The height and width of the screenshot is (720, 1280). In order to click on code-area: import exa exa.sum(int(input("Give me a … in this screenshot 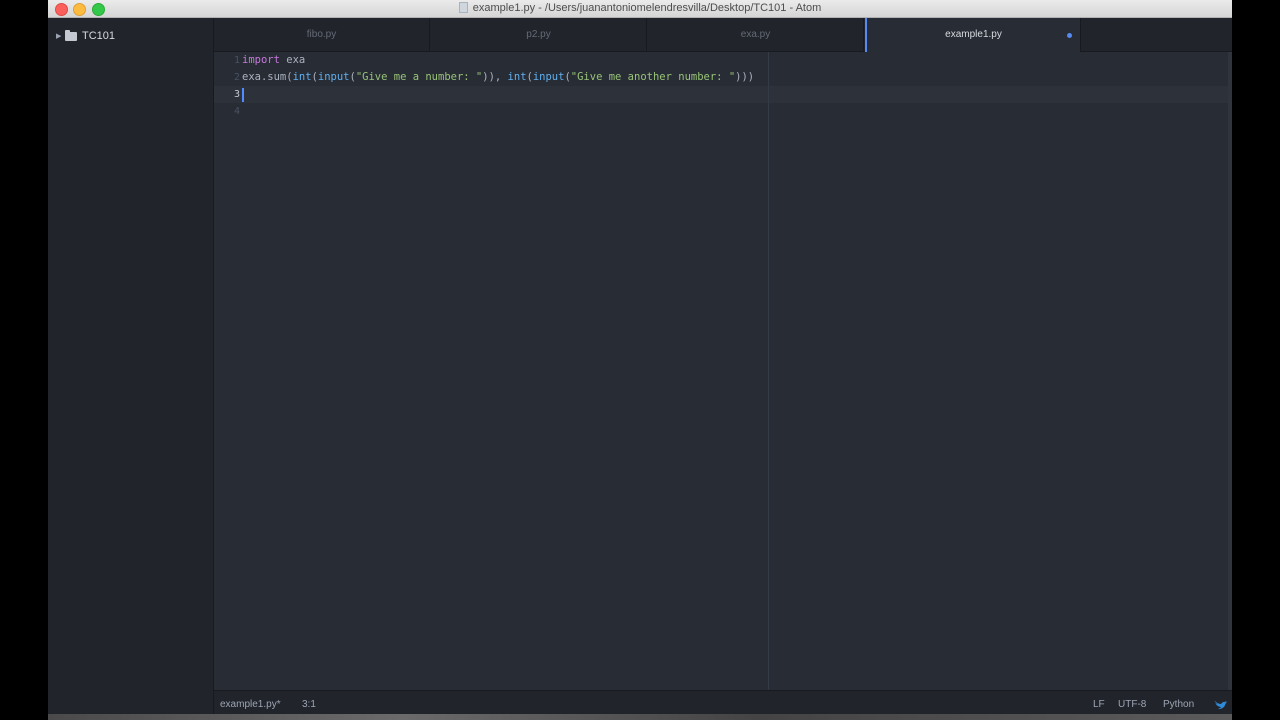, I will do `click(498, 86)`.